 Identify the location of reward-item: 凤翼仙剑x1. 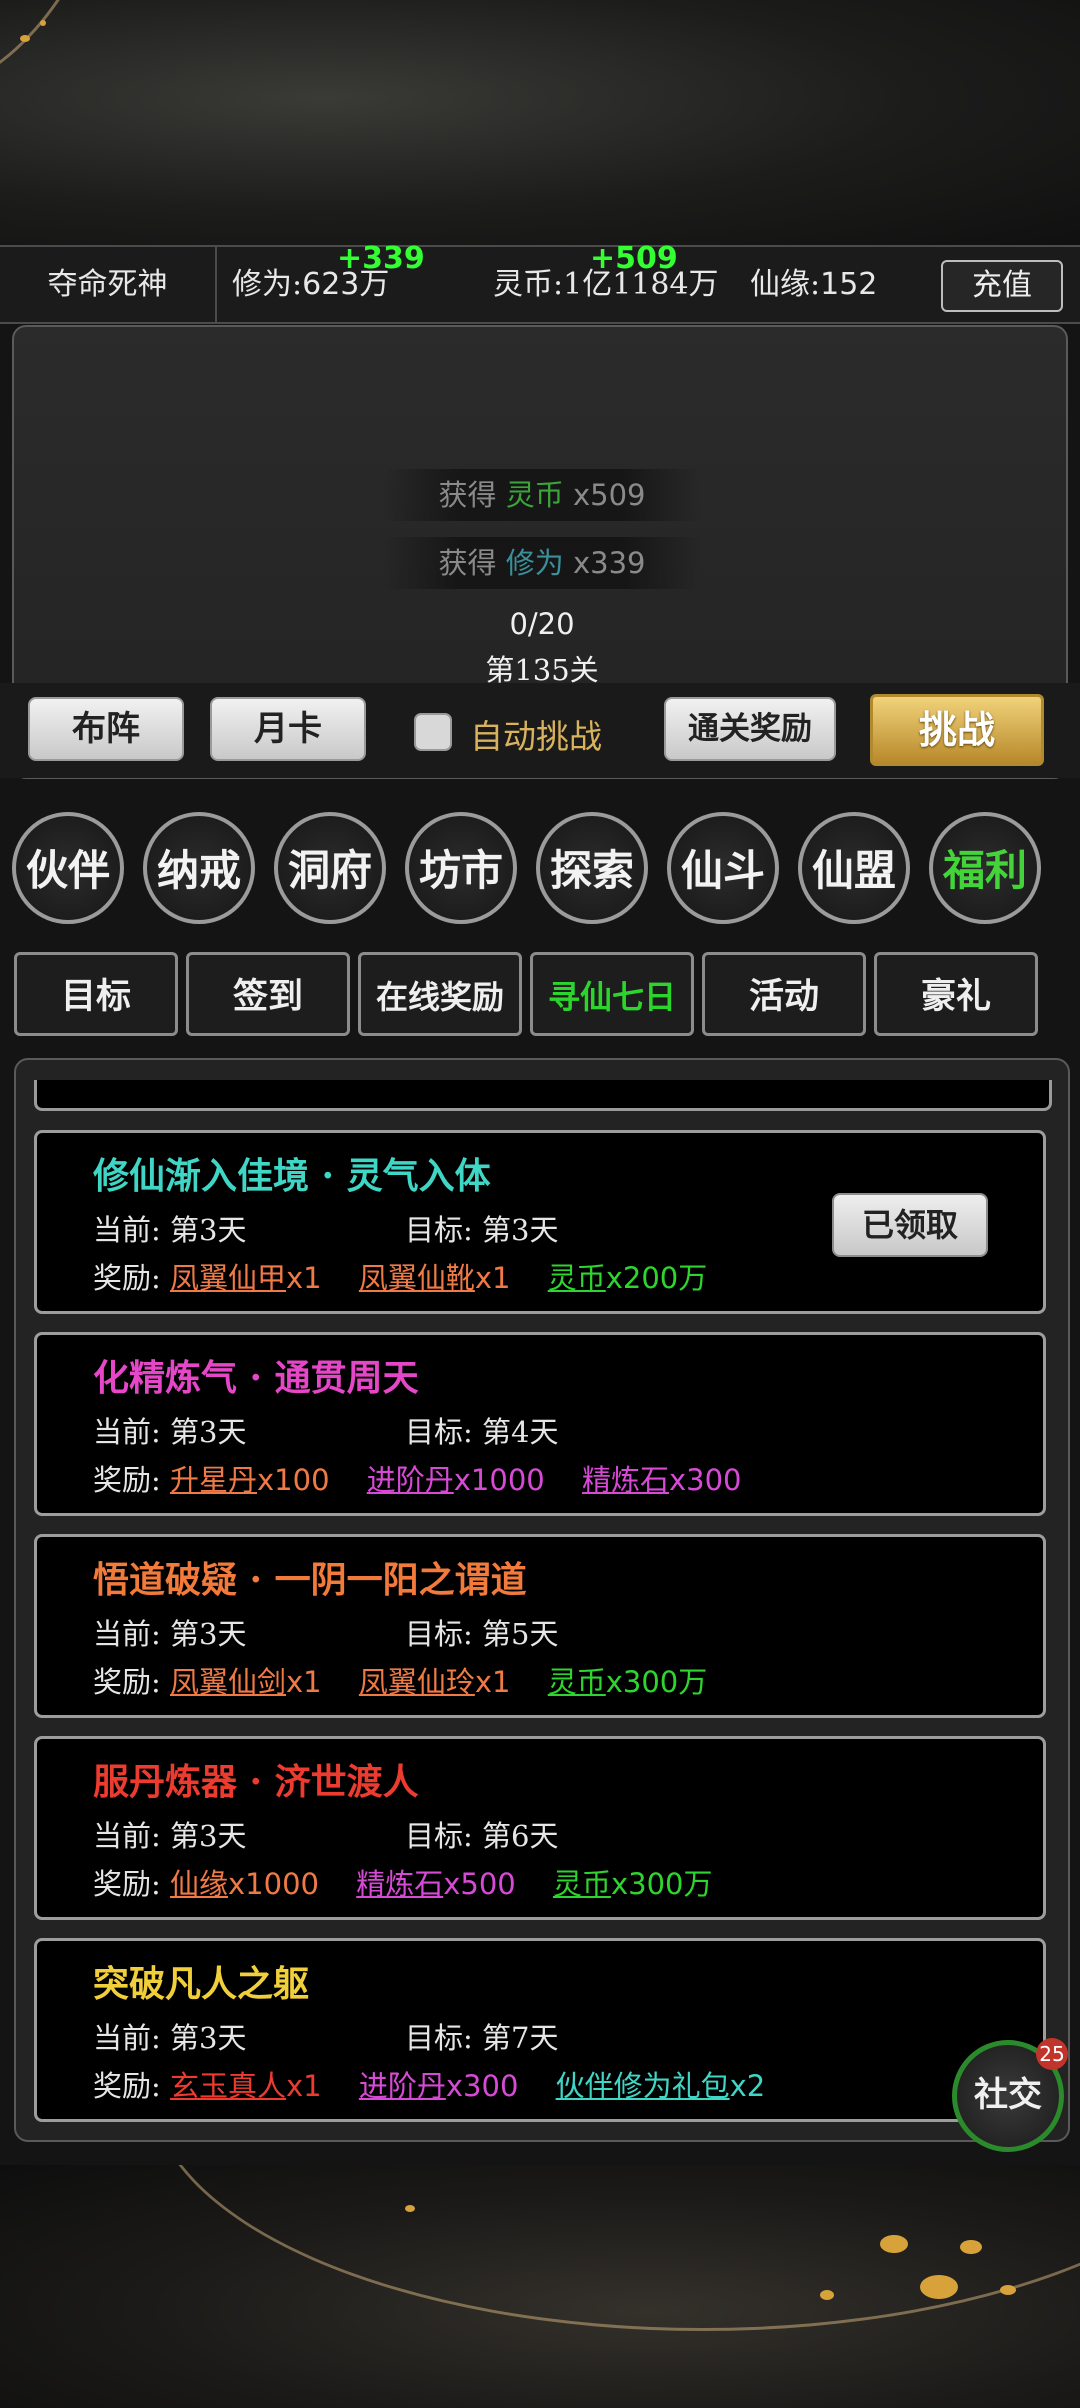
(246, 1682).